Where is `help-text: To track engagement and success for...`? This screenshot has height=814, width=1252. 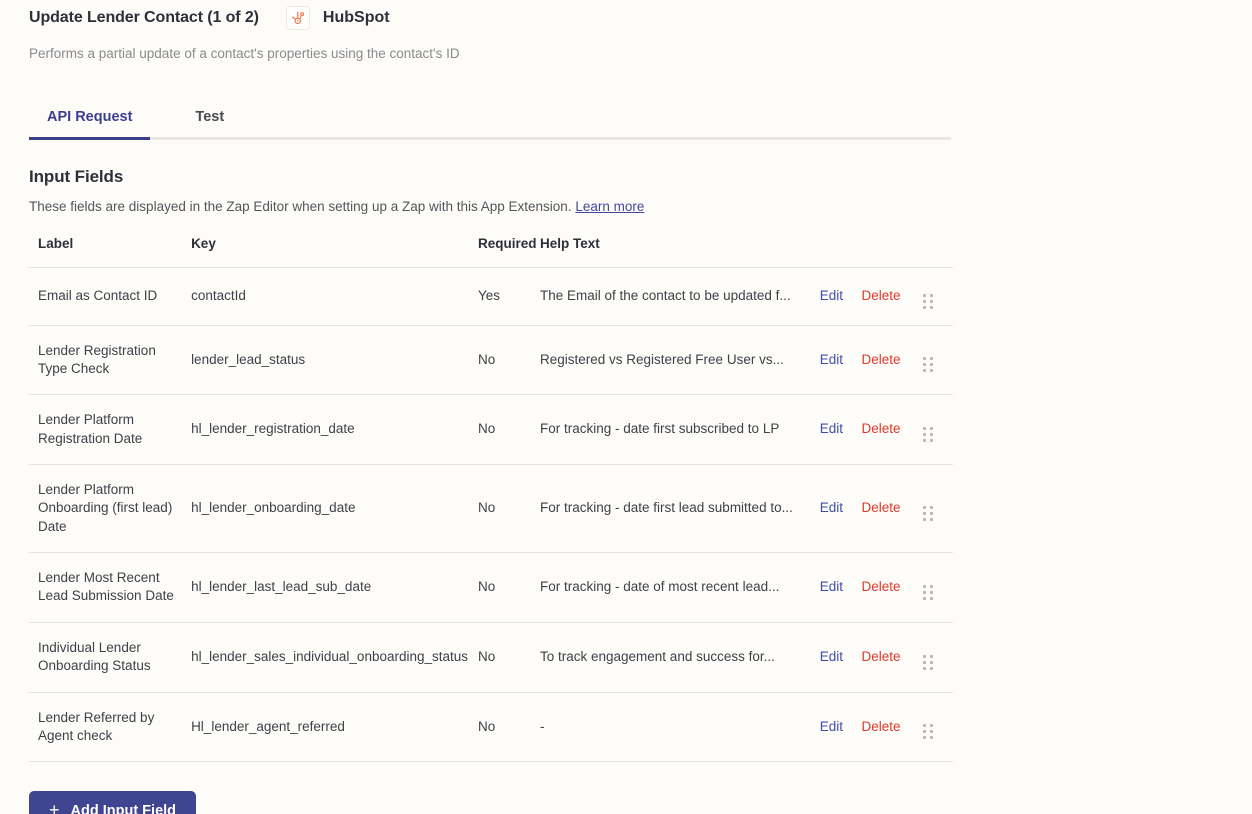 help-text: To track engagement and success for... is located at coordinates (657, 656).